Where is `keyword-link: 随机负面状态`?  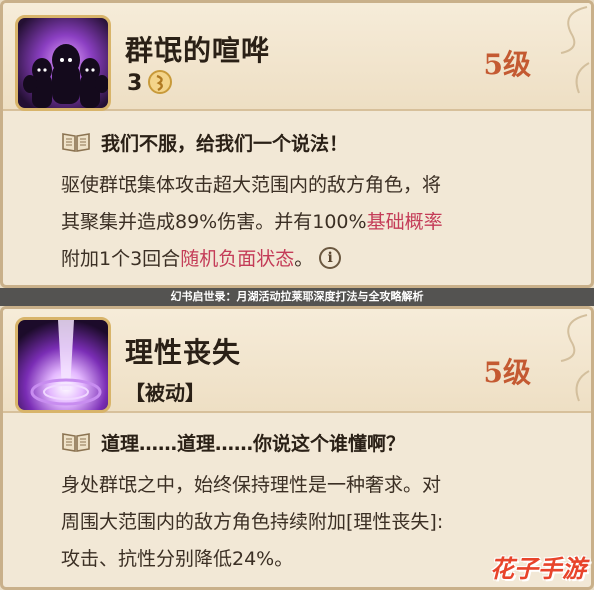
keyword-link: 随机负面状态 is located at coordinates (237, 259).